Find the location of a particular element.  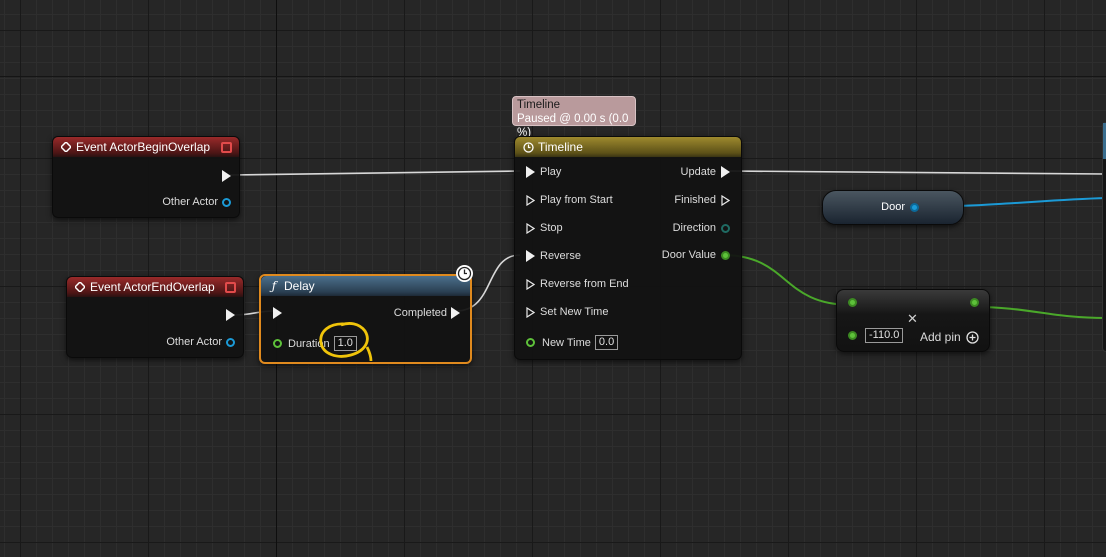

pin-label: Door is located at coordinates (893, 207).